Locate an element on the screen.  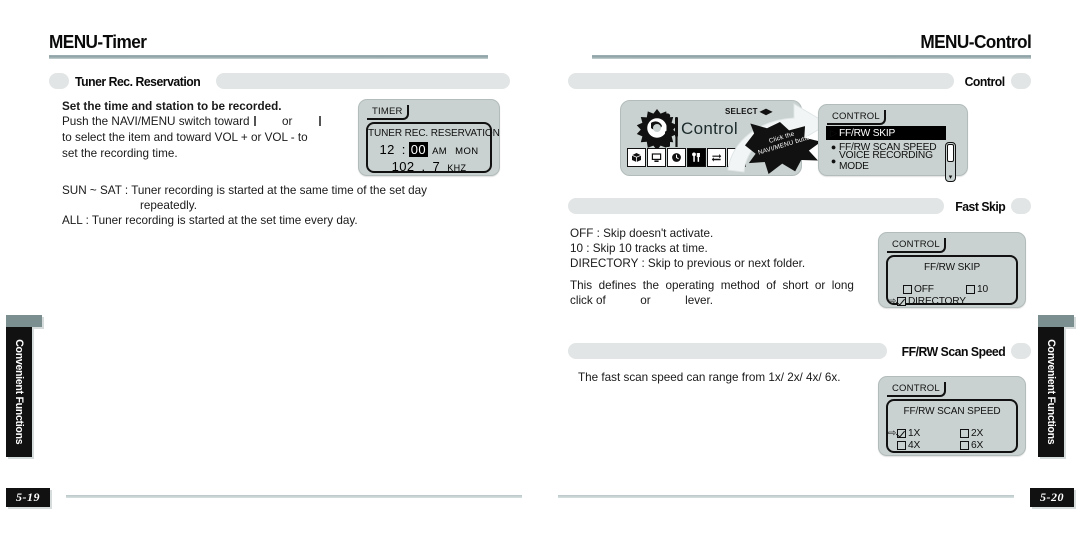
ff-rw-scan-speed-screen: FF/RW SCAN SPEED ⇨ 1X 2X 4X 6X is located at coordinates (952, 426).